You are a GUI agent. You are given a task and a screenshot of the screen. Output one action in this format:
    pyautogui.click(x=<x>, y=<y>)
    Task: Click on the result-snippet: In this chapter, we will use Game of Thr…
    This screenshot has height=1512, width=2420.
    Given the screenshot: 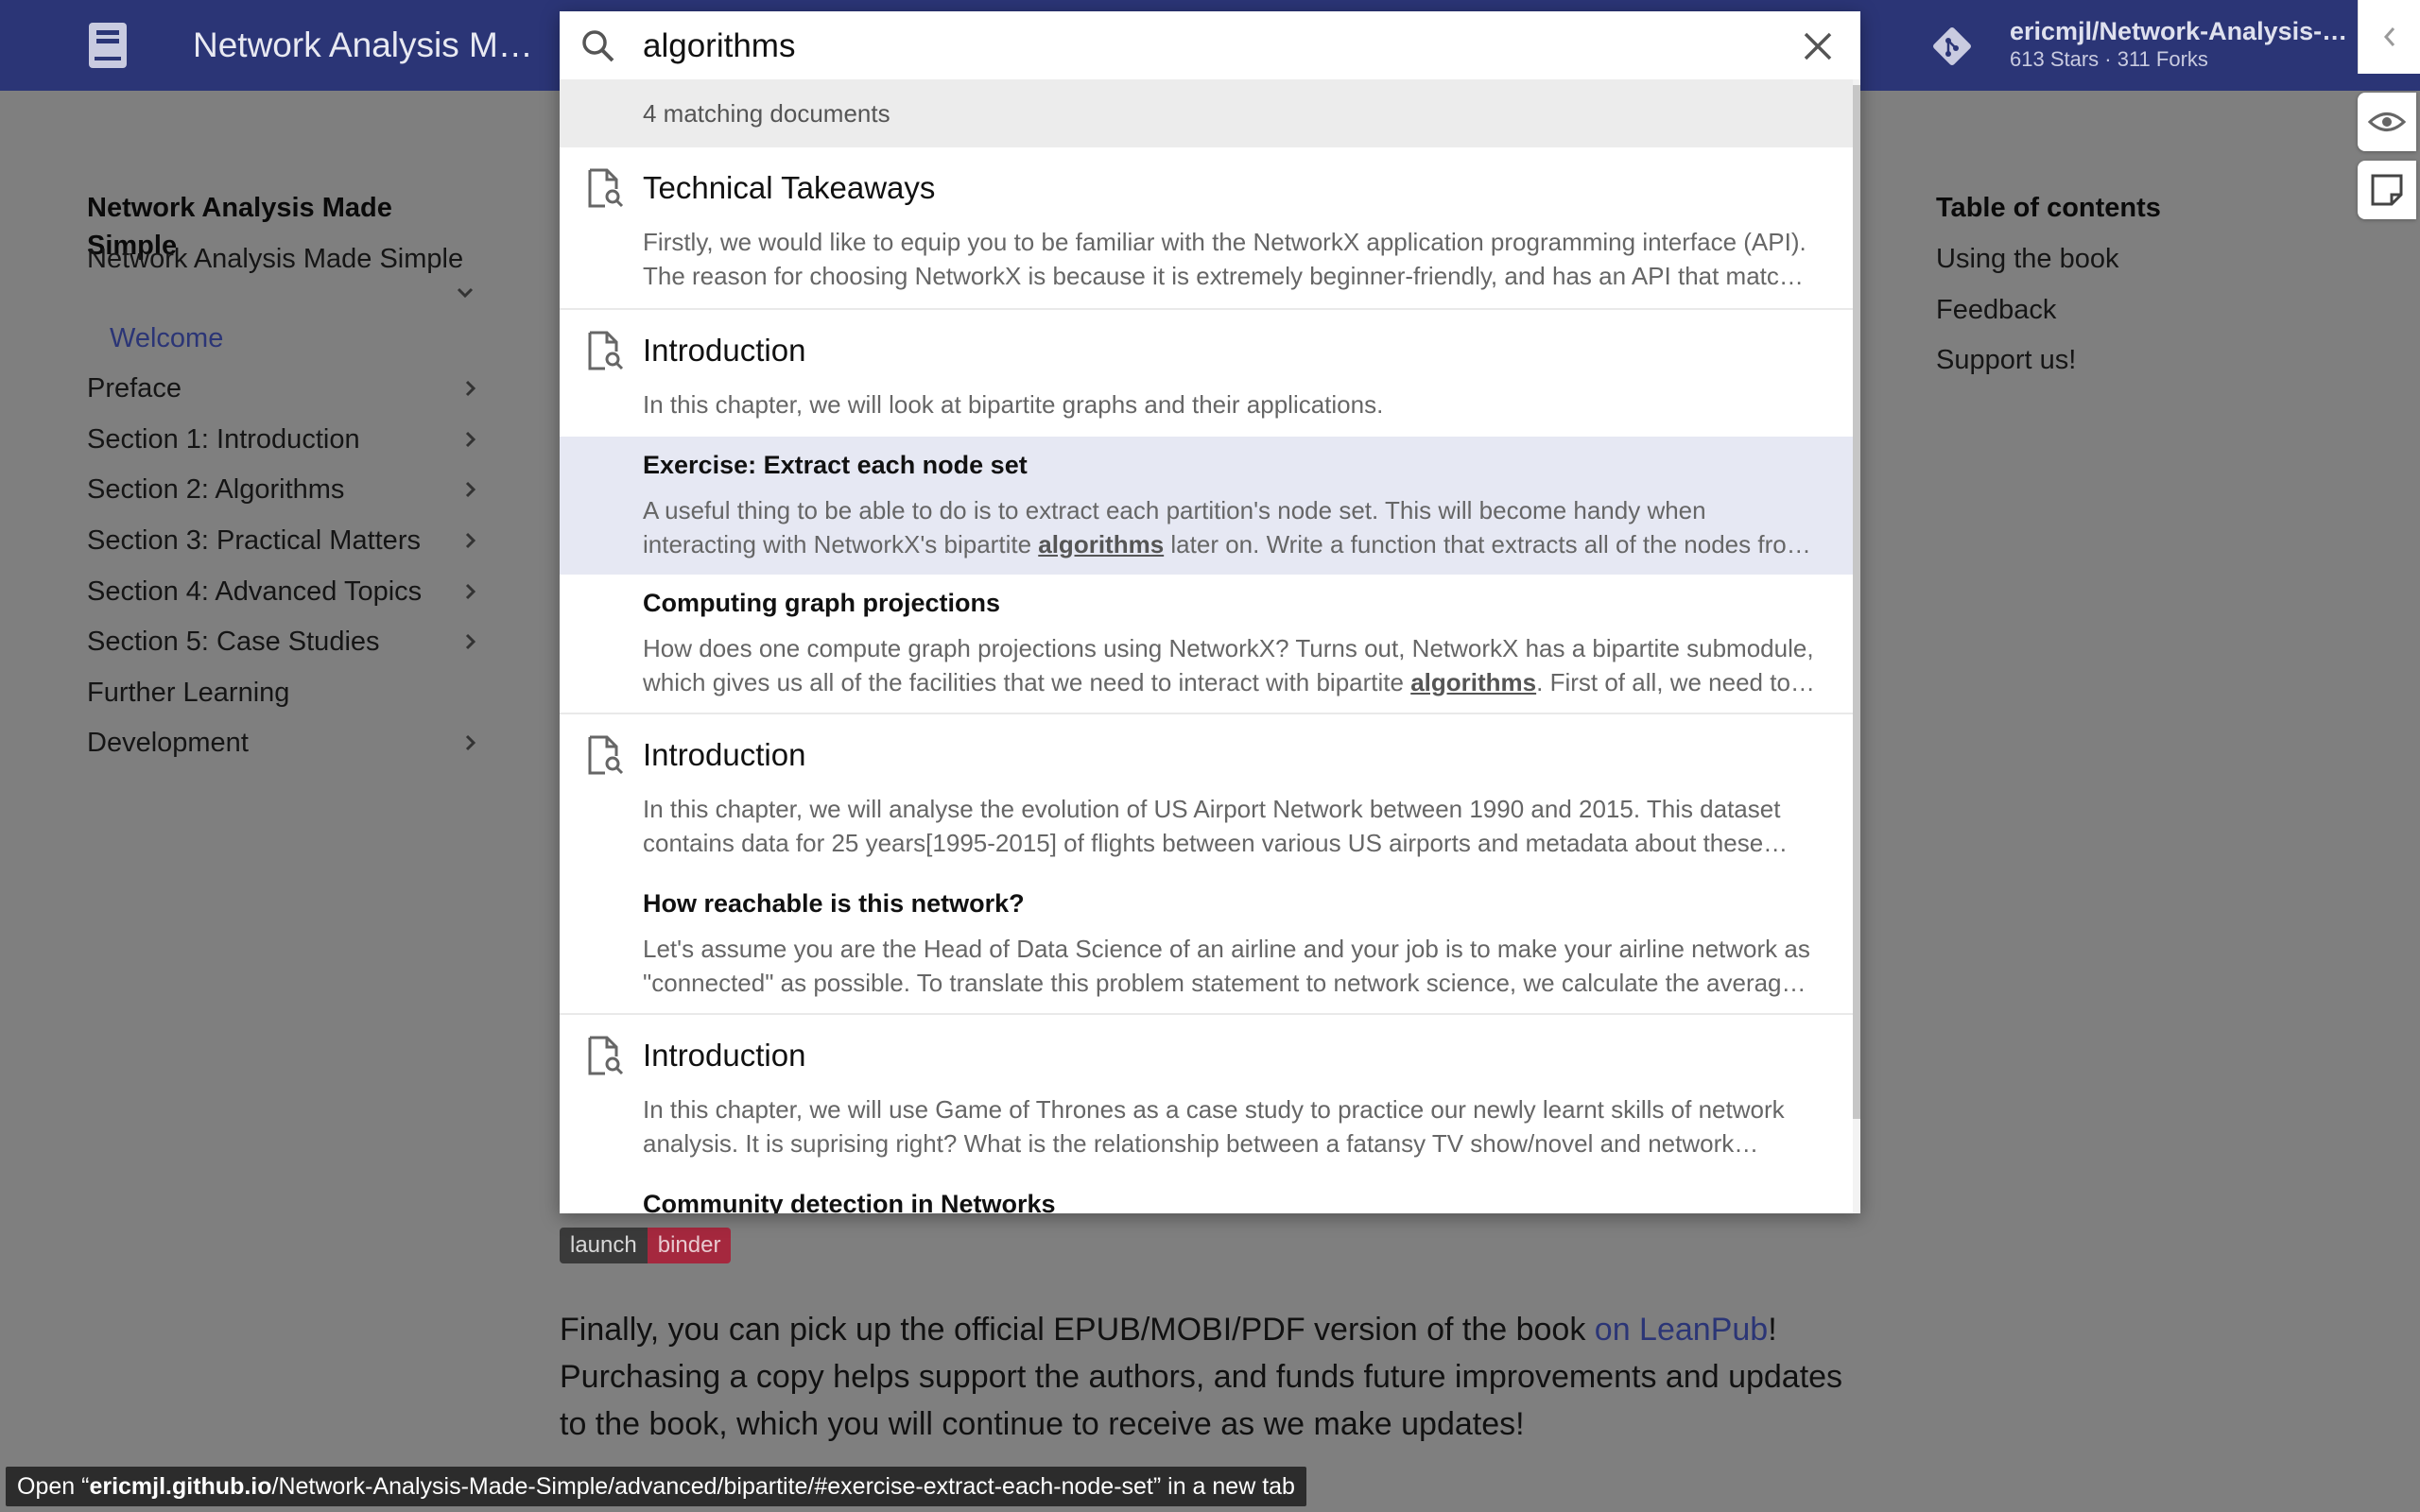 What is the action you would take?
    pyautogui.click(x=1229, y=1126)
    